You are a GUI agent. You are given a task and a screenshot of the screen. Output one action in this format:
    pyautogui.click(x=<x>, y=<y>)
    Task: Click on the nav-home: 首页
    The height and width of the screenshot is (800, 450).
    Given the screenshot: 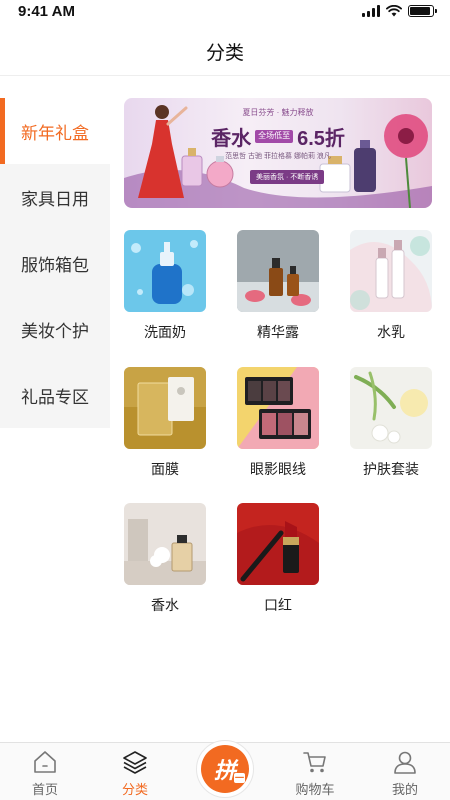 What is the action you would take?
    pyautogui.click(x=45, y=773)
    